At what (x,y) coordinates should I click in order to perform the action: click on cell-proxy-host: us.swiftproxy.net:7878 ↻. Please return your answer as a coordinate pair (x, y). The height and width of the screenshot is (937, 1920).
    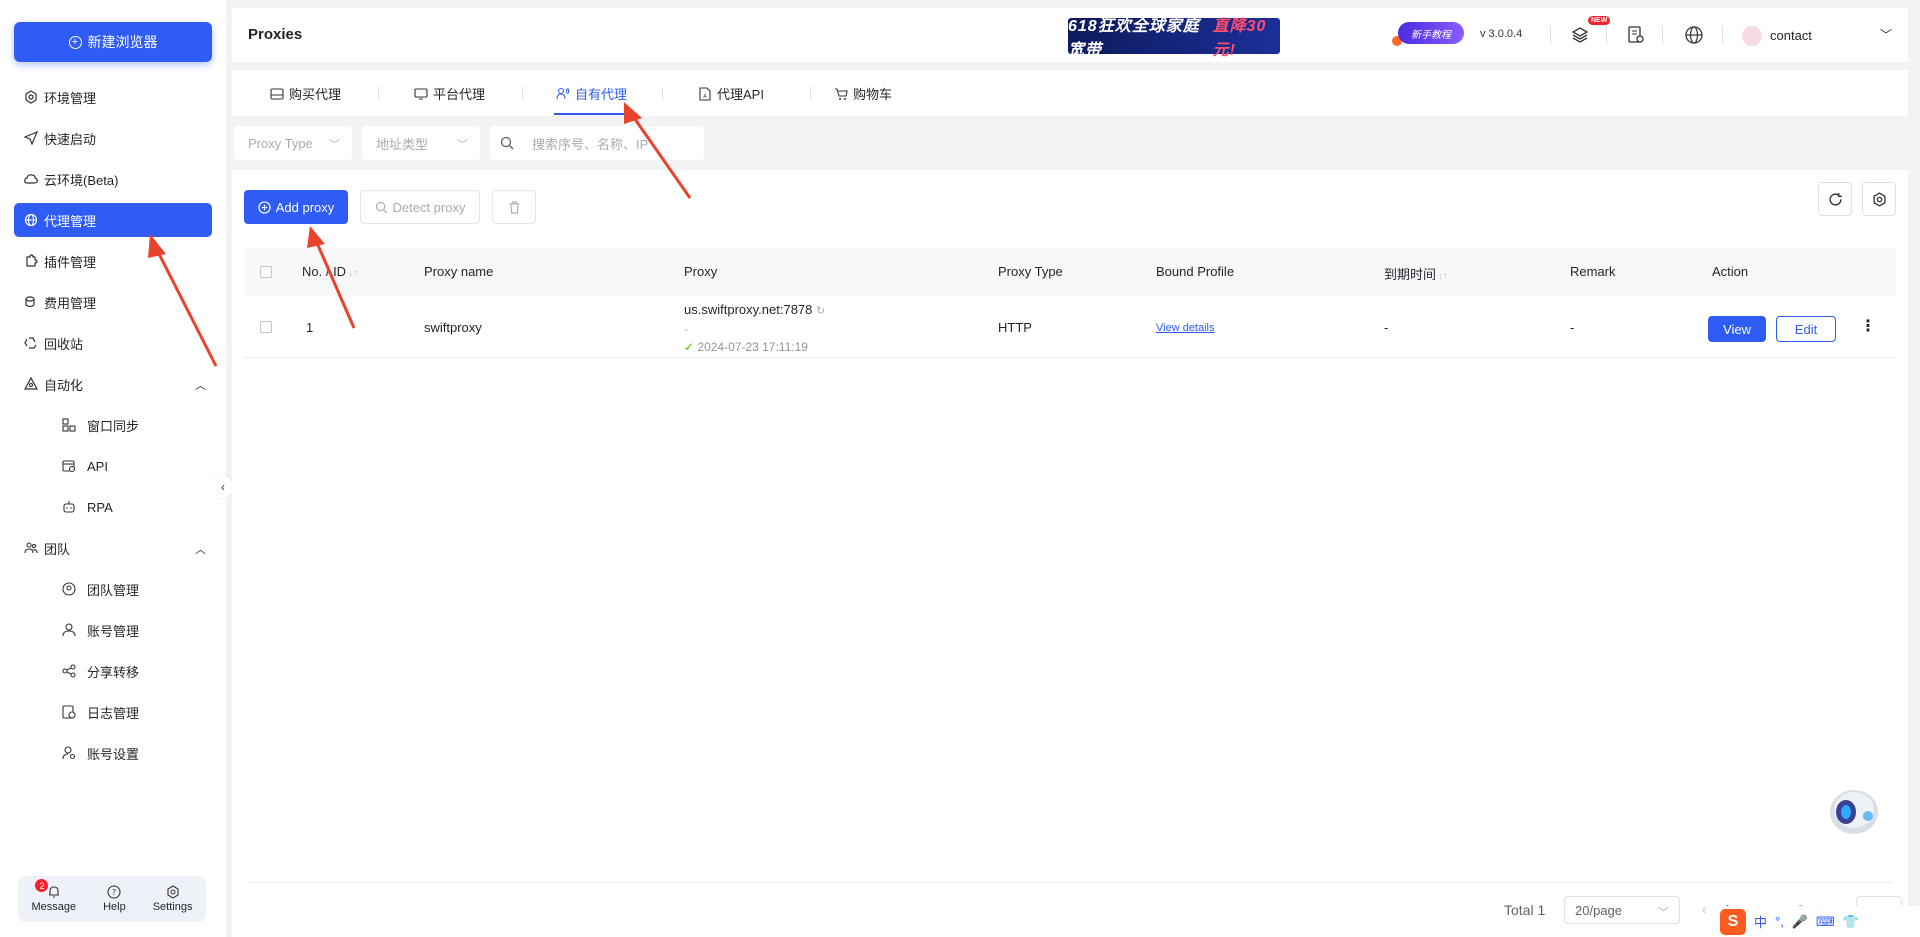
    Looking at the image, I should click on (754, 309).